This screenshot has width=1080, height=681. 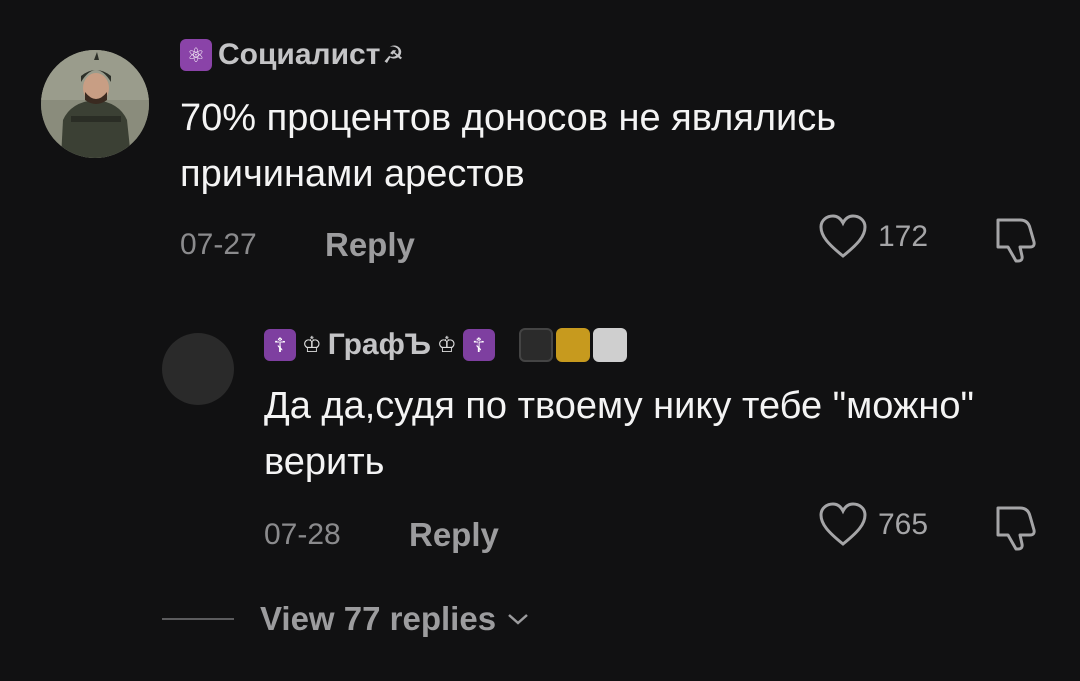 I want to click on like-count: 172, so click(x=903, y=236).